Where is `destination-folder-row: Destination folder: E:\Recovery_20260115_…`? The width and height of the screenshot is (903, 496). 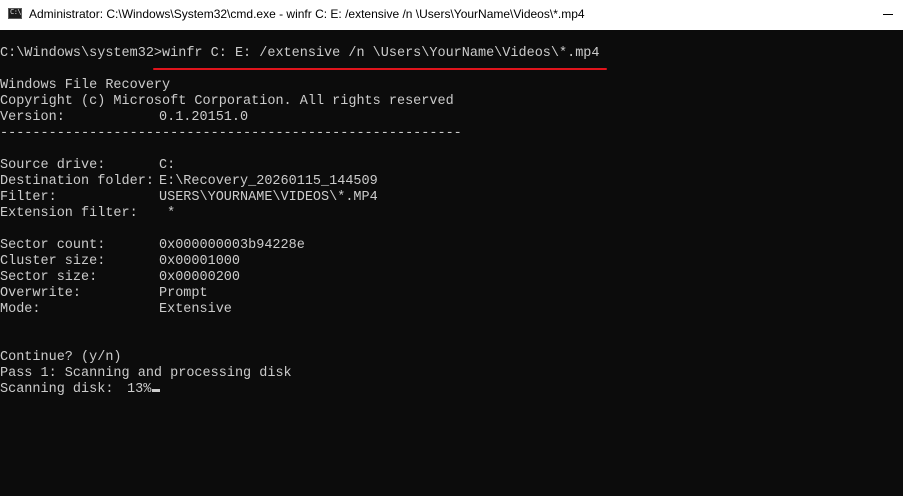 destination-folder-row: Destination folder: E:\Recovery_20260115_… is located at coordinates (189, 182).